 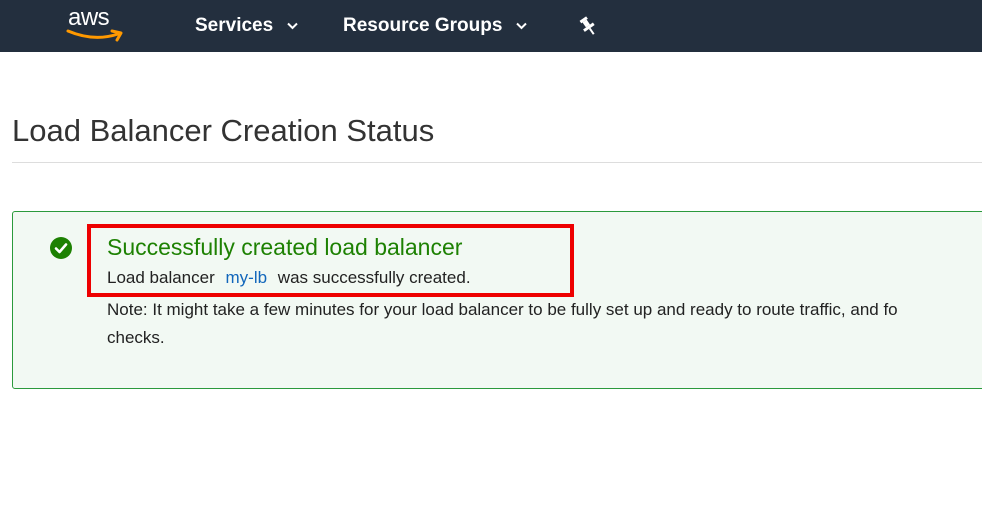 I want to click on resource-groups-menu: Resource Groups, so click(x=435, y=26).